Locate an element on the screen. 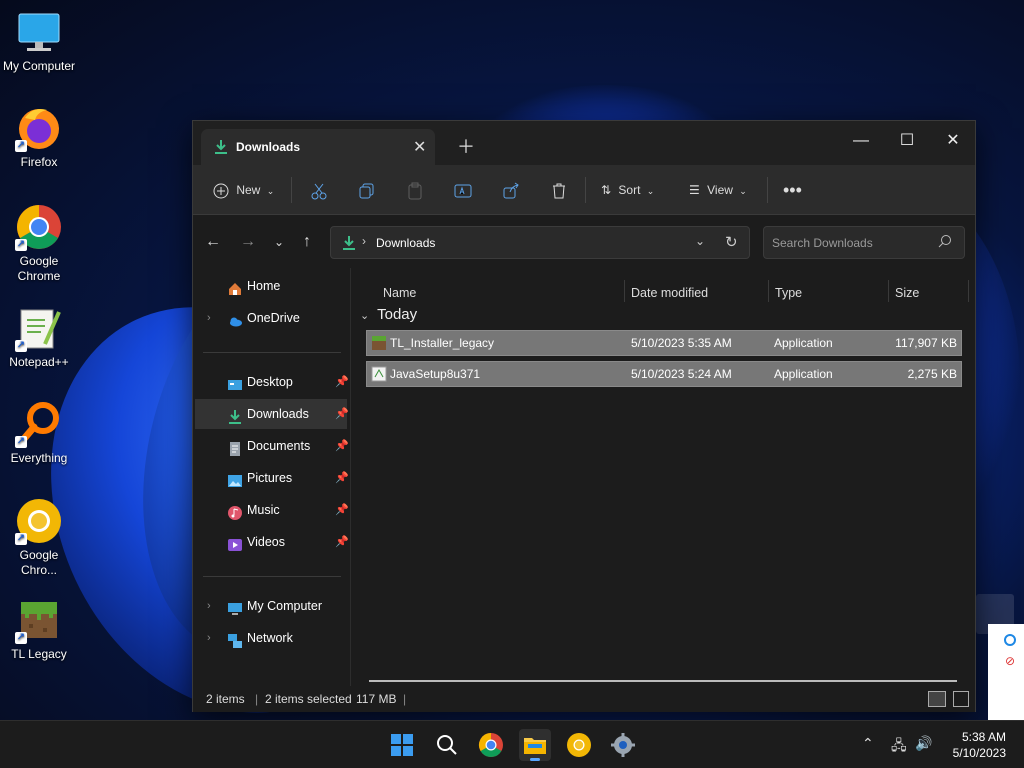 The height and width of the screenshot is (768, 1024). group-header-today: ⌄ Today is located at coordinates (388, 314).